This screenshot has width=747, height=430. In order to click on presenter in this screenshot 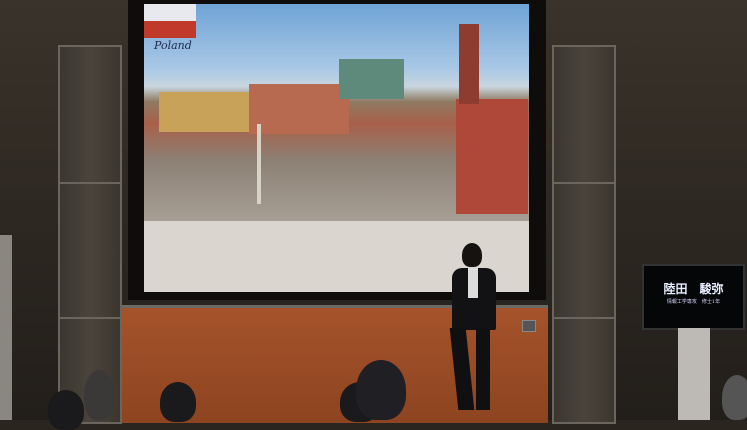, I will do `click(475, 330)`.